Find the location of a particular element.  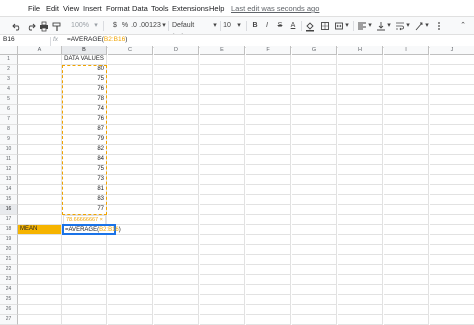

column-header-g: G is located at coordinates (314, 50).